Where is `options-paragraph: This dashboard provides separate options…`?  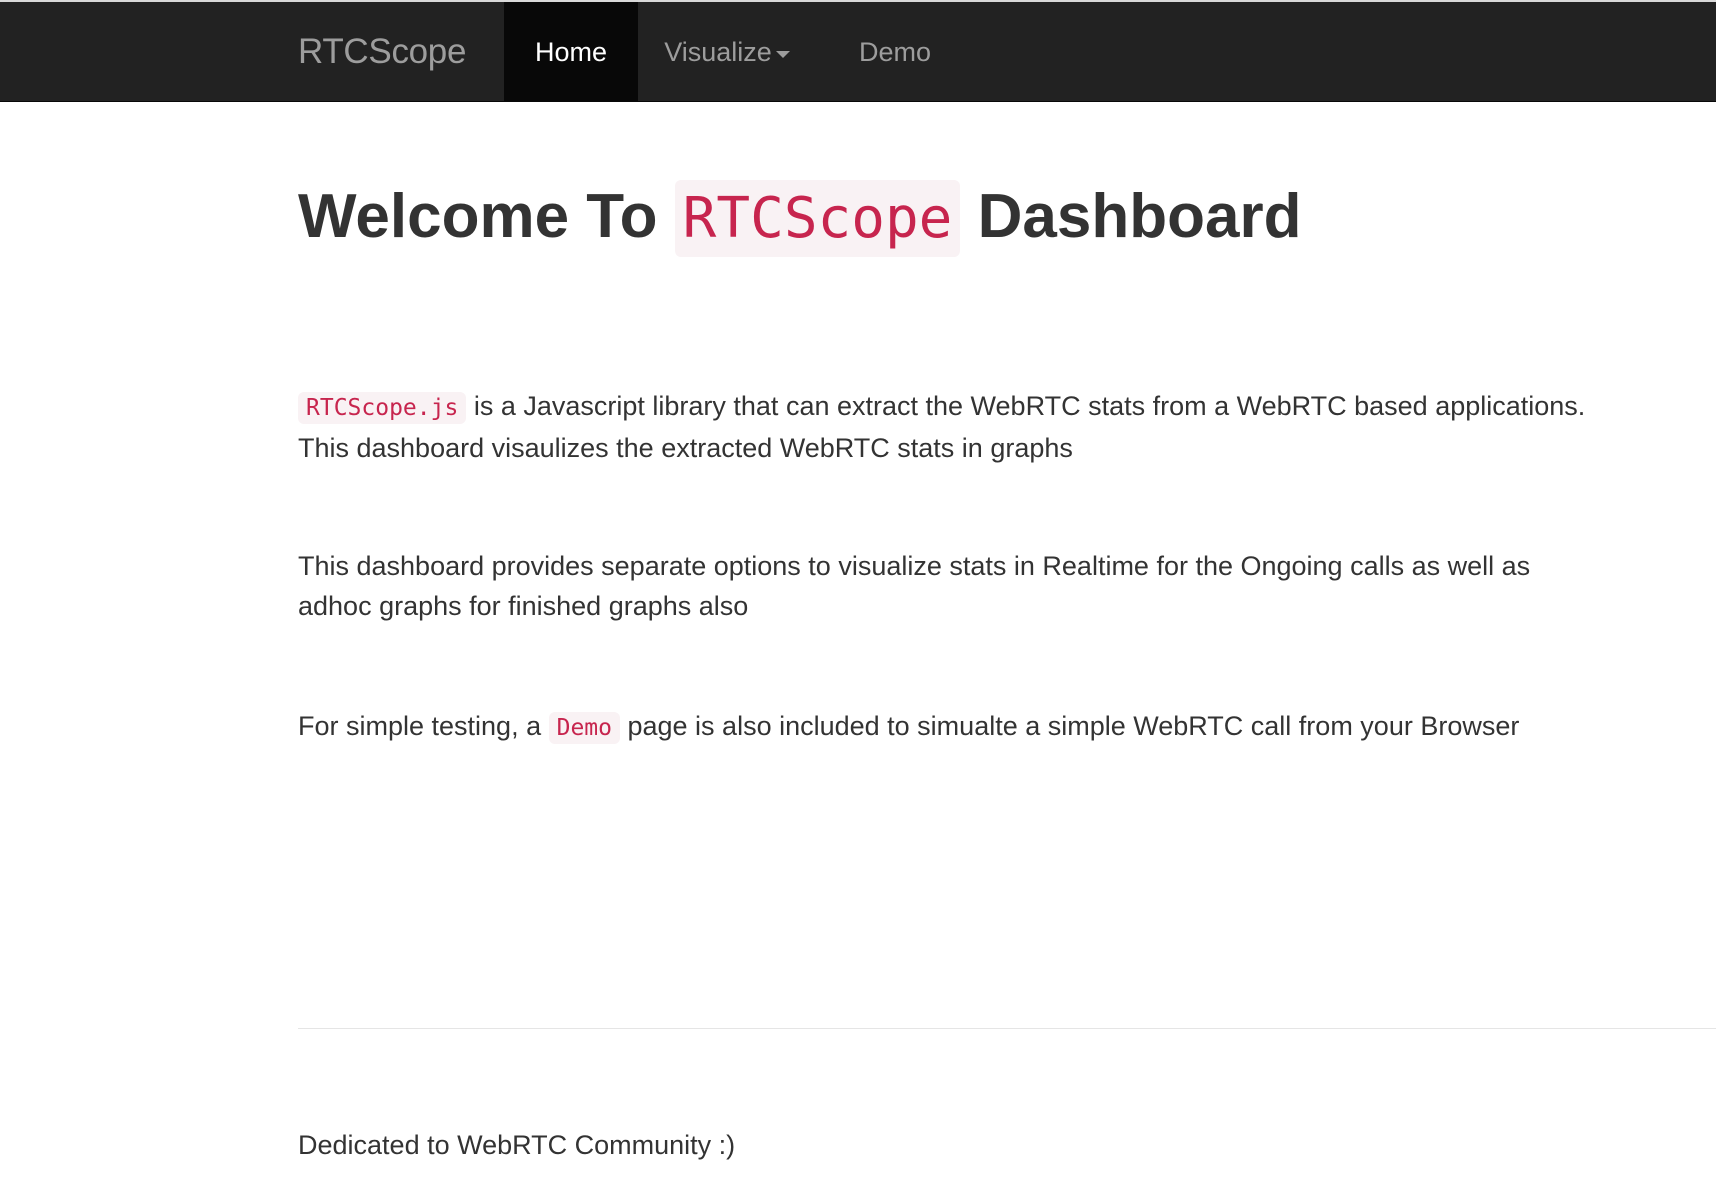
options-paragraph: This dashboard provides separate options… is located at coordinates (943, 586).